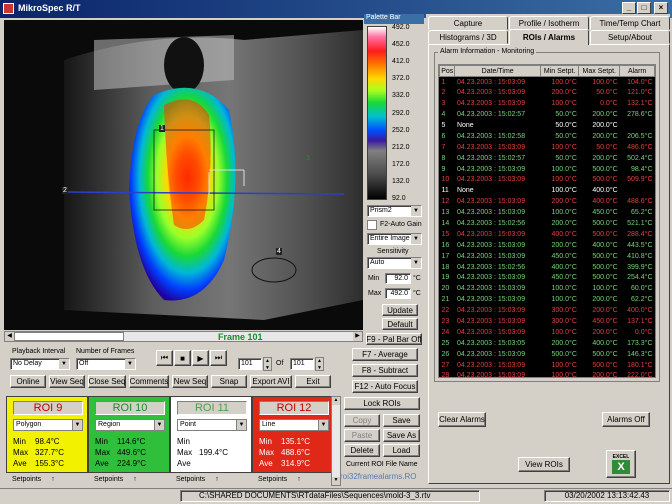 Image resolution: width=672 pixels, height=504 pixels. What do you see at coordinates (621, 464) in the screenshot?
I see `excel-button: EXCEL X` at bounding box center [621, 464].